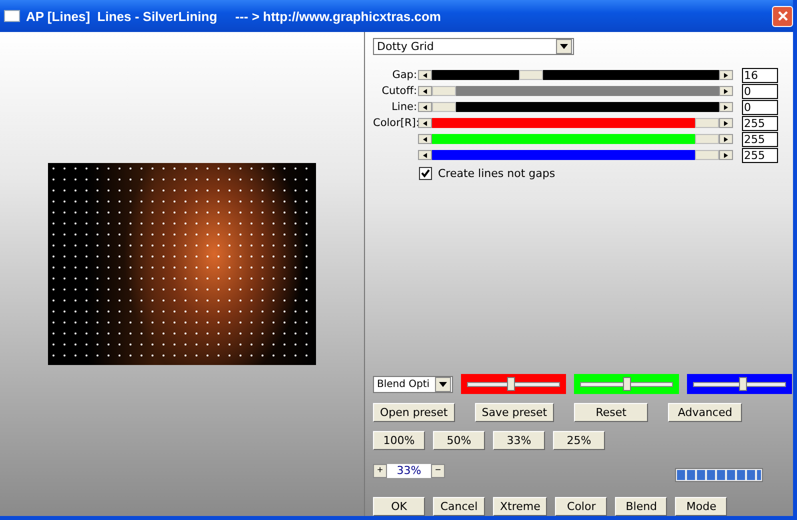 The width and height of the screenshot is (797, 520). I want to click on close-button, so click(782, 16).